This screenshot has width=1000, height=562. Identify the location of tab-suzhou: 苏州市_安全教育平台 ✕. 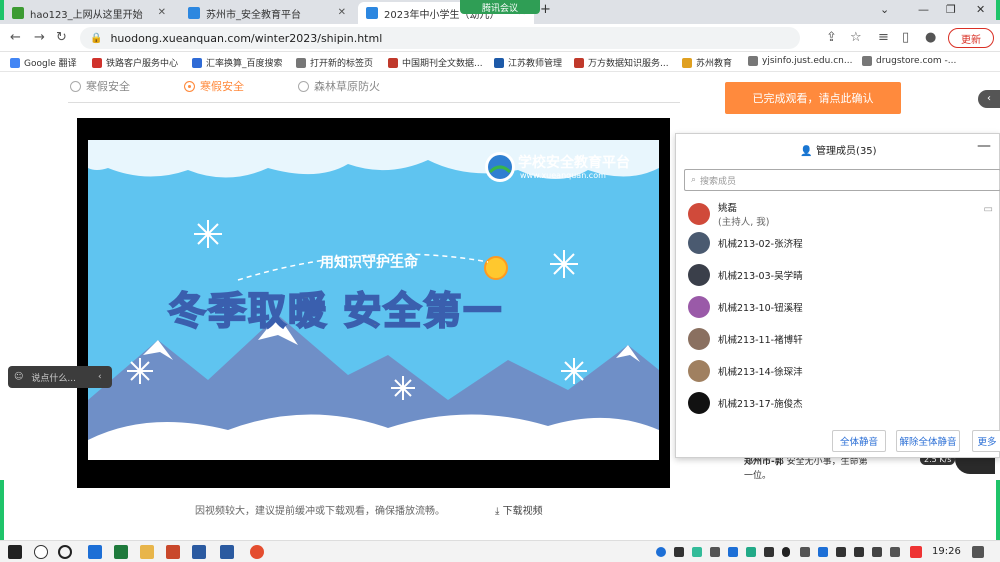
(267, 13).